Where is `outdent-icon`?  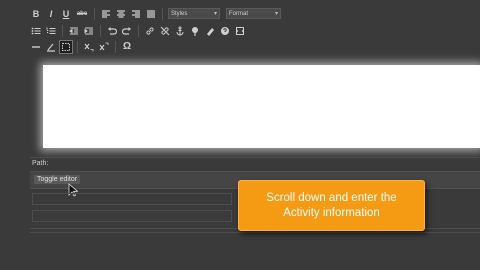 outdent-icon is located at coordinates (73, 30).